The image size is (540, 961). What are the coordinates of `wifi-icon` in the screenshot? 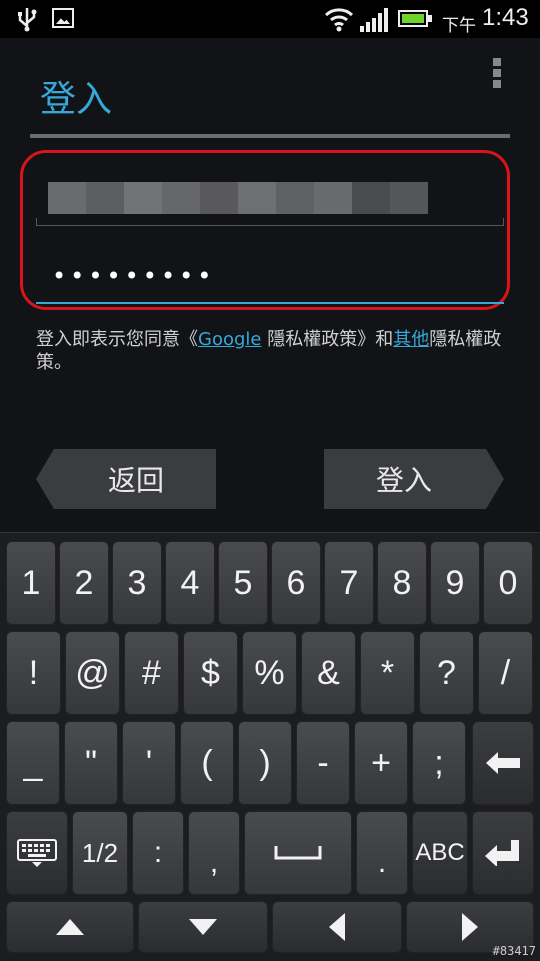 It's located at (339, 20).